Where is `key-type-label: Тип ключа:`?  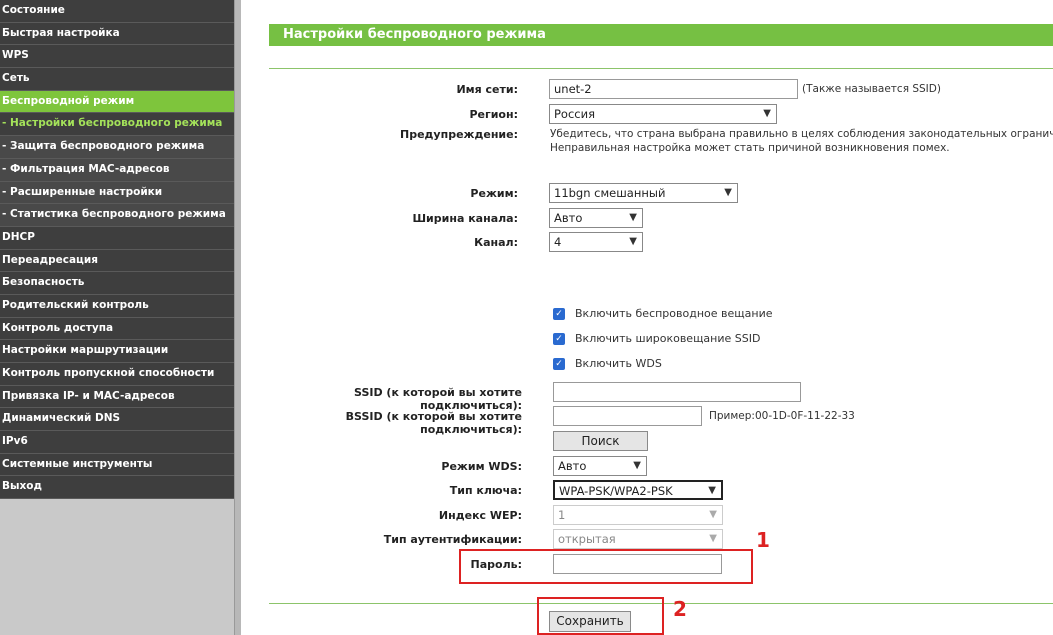 key-type-label: Тип ключа: is located at coordinates (485, 490).